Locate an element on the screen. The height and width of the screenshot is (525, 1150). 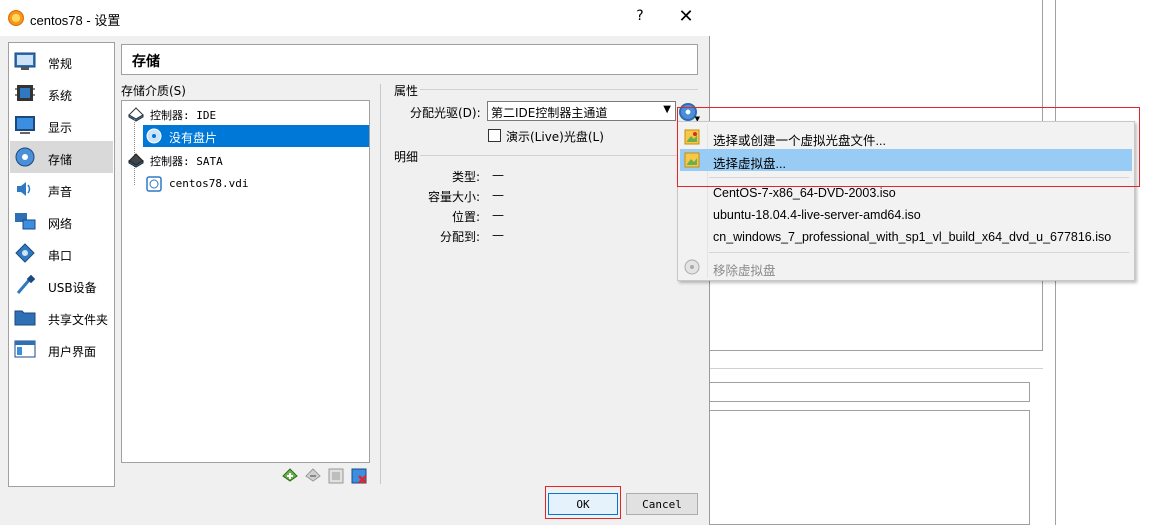
menu-item-iso: ubuntu-18.04.4-live-server-amd64.iso is located at coordinates (906, 215).